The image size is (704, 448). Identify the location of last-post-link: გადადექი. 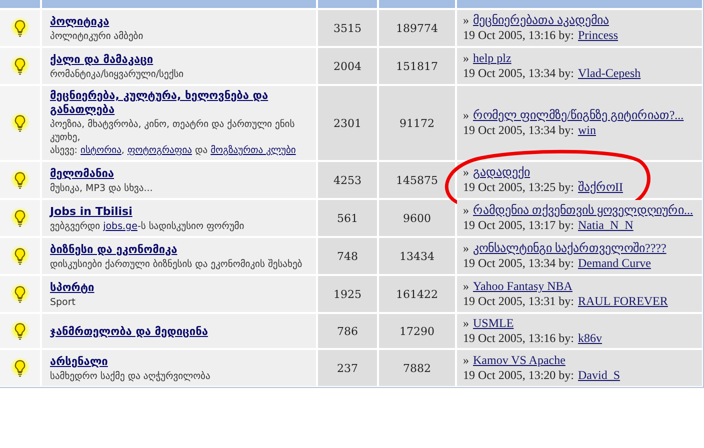
(501, 172).